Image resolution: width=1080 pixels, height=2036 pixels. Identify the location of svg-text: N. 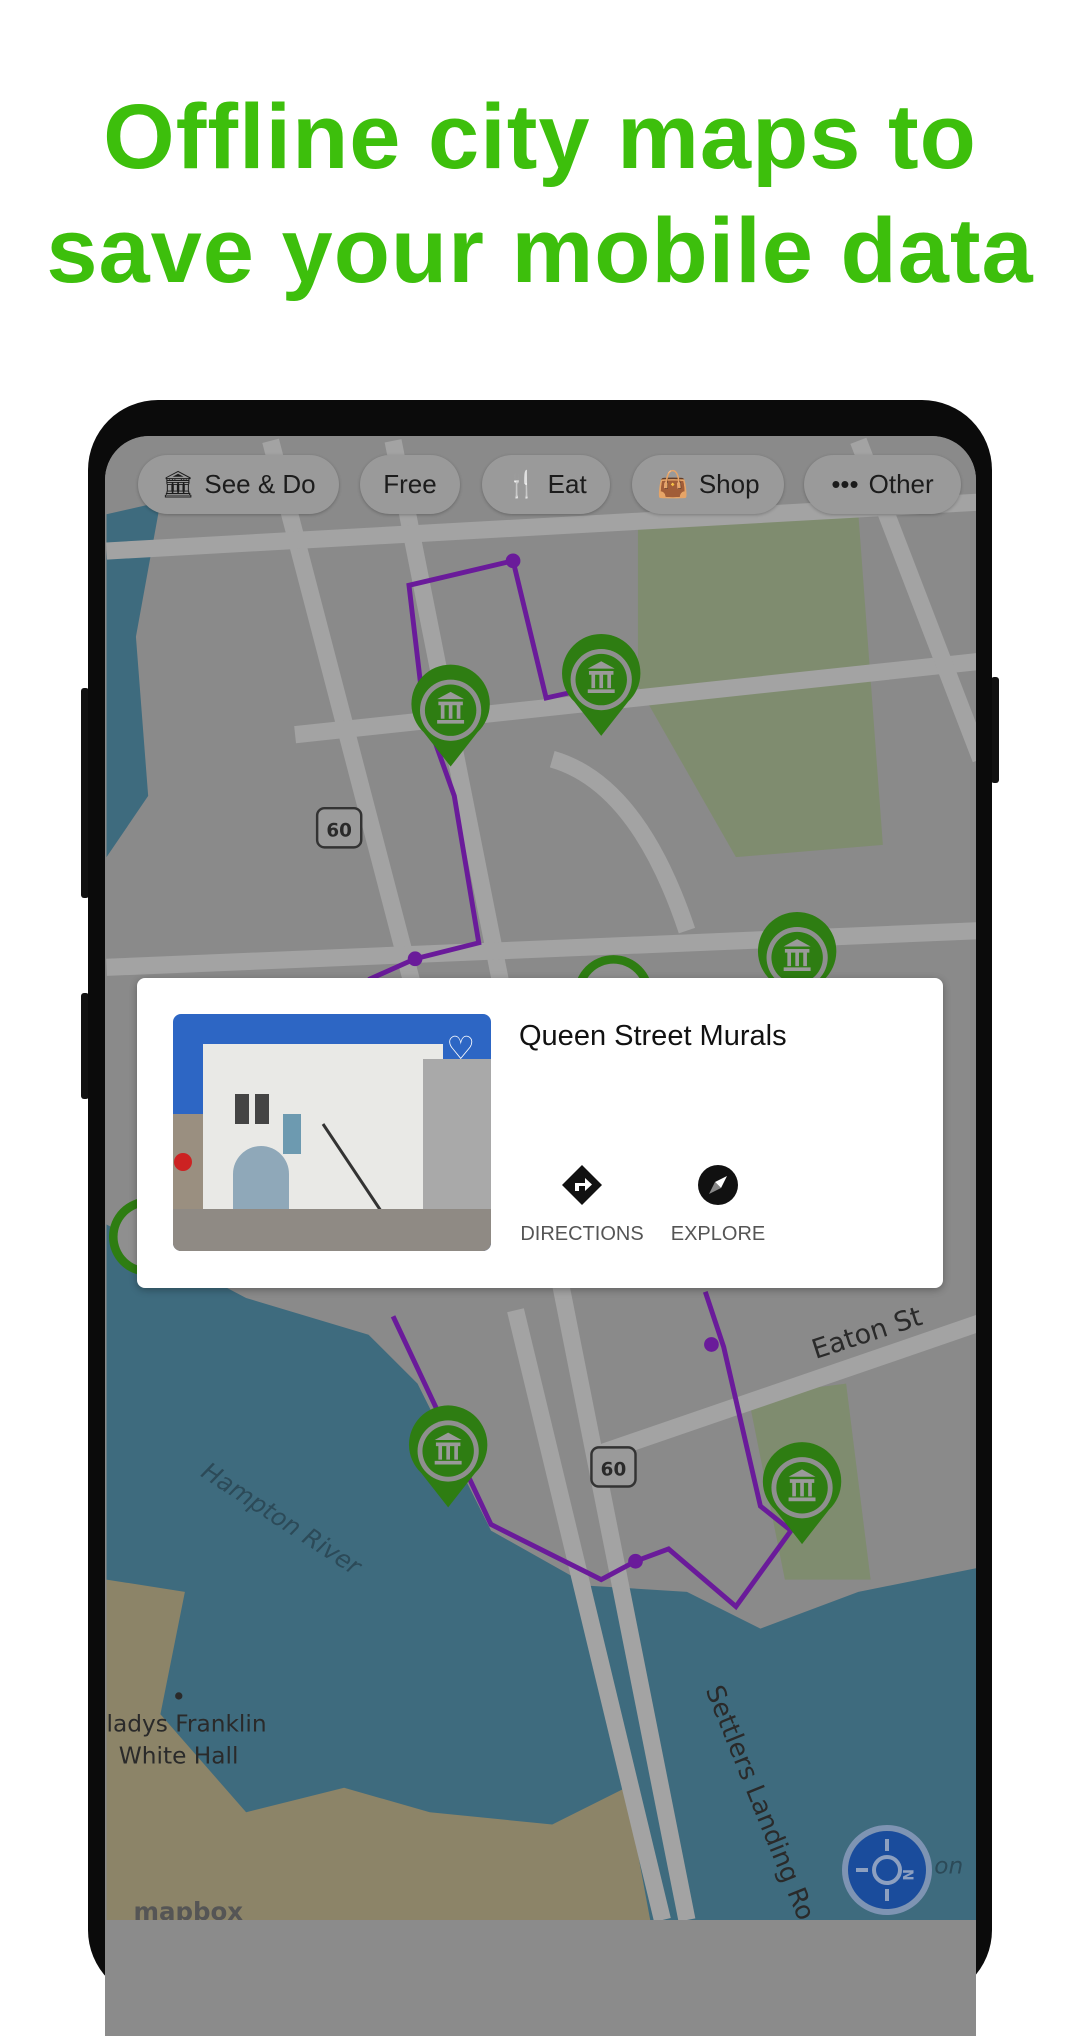
(907, 1875).